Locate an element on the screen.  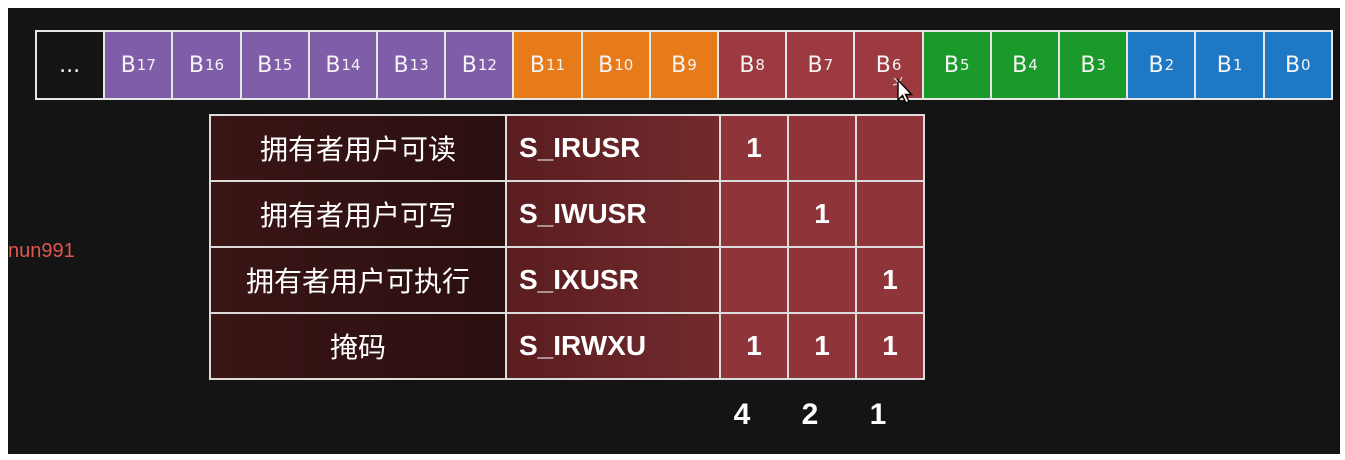
row-label: 拥有者用户可写 is located at coordinates (358, 214).